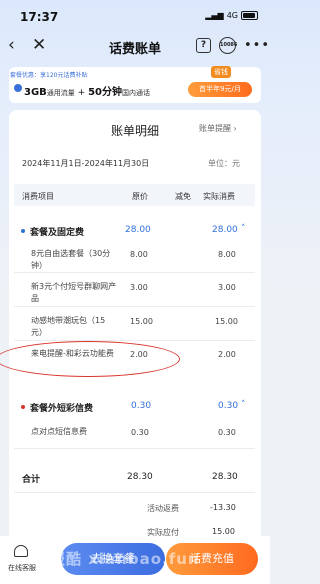 The height and width of the screenshot is (584, 320). I want to click on refund-label: 活动返费, so click(163, 508).